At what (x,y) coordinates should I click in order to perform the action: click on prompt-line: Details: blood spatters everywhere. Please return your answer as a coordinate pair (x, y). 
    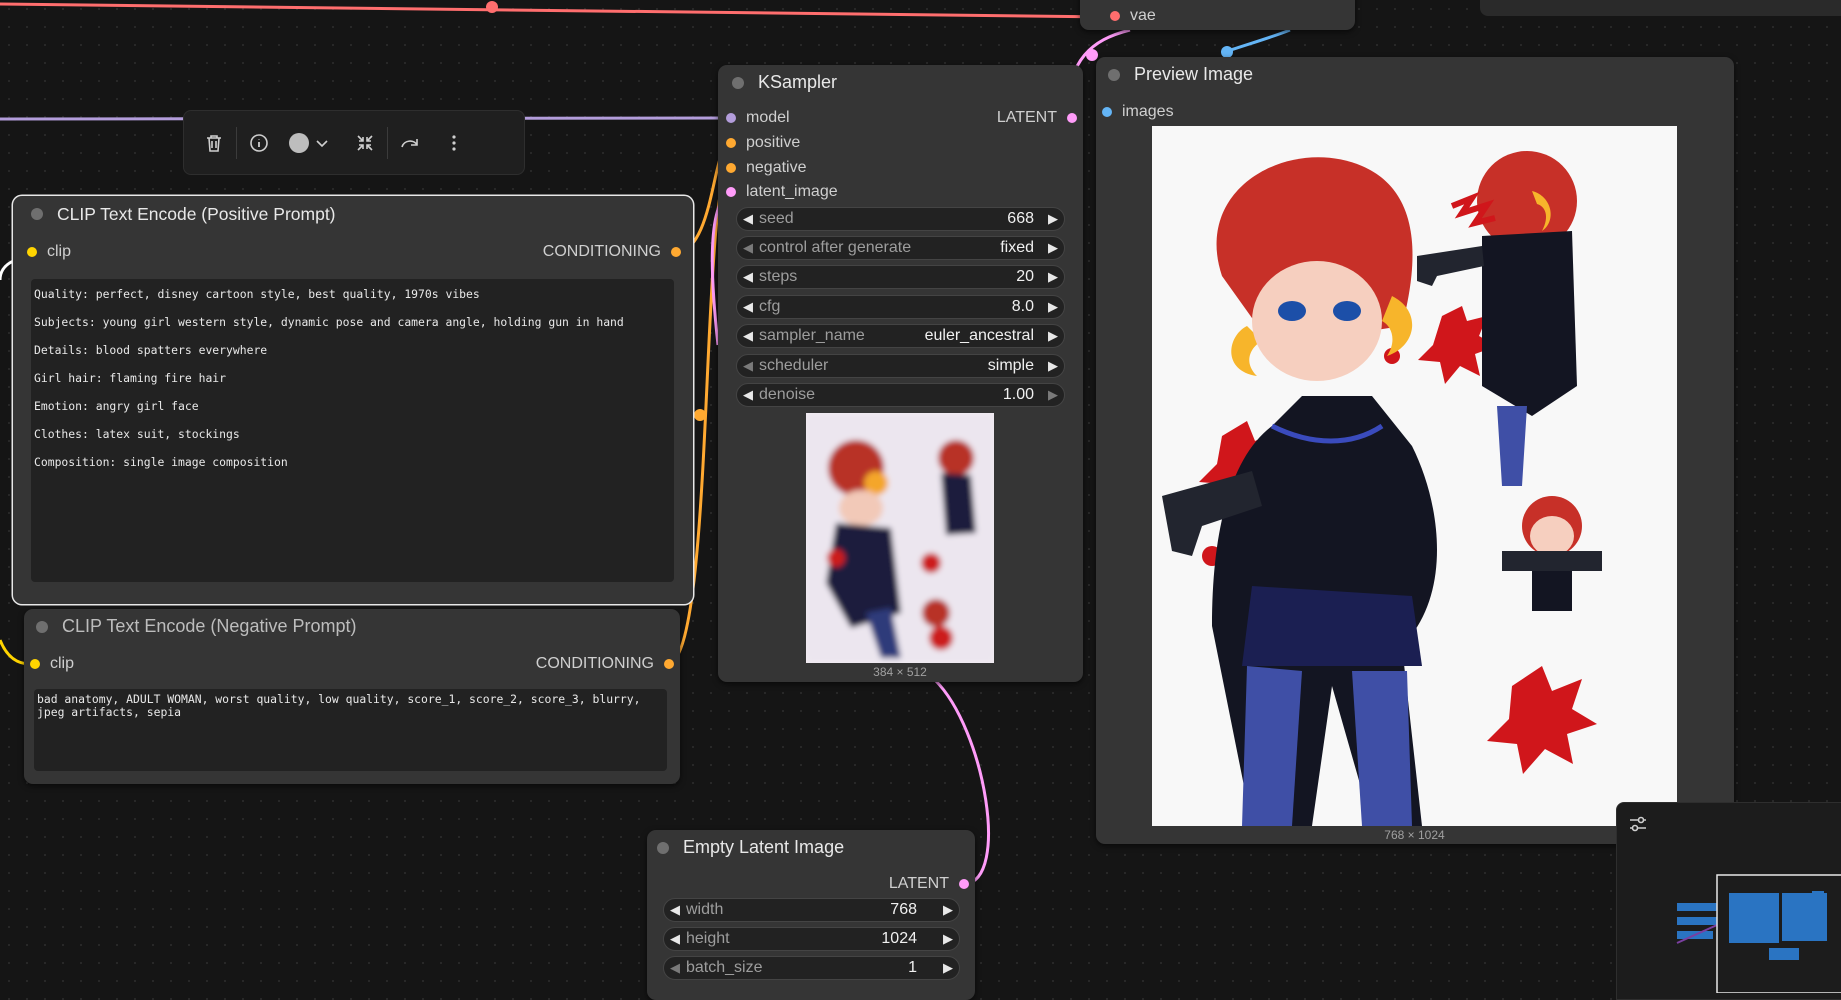
    Looking at the image, I should click on (151, 350).